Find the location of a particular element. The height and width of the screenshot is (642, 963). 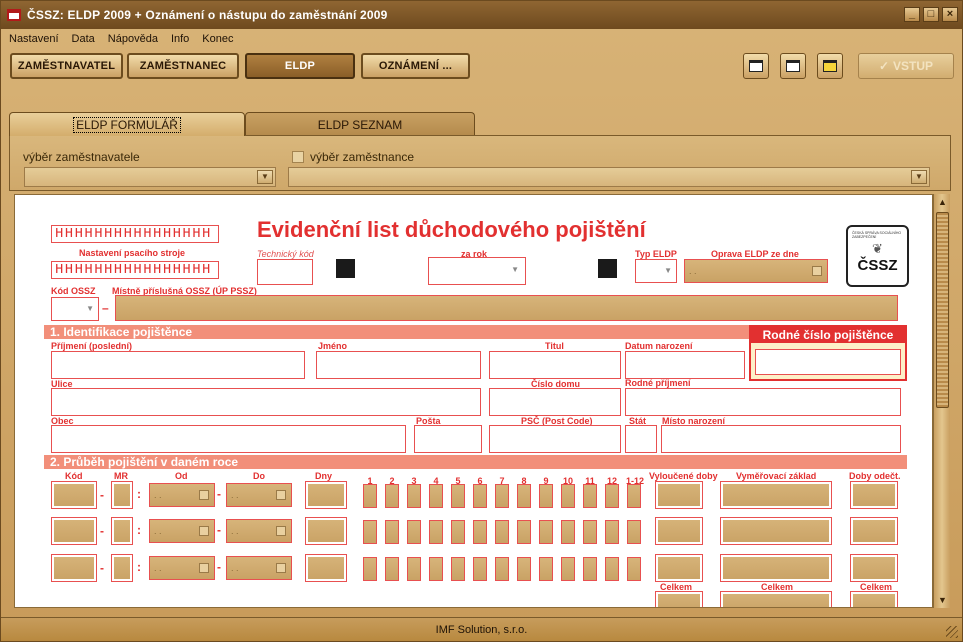

state-field is located at coordinates (641, 439).